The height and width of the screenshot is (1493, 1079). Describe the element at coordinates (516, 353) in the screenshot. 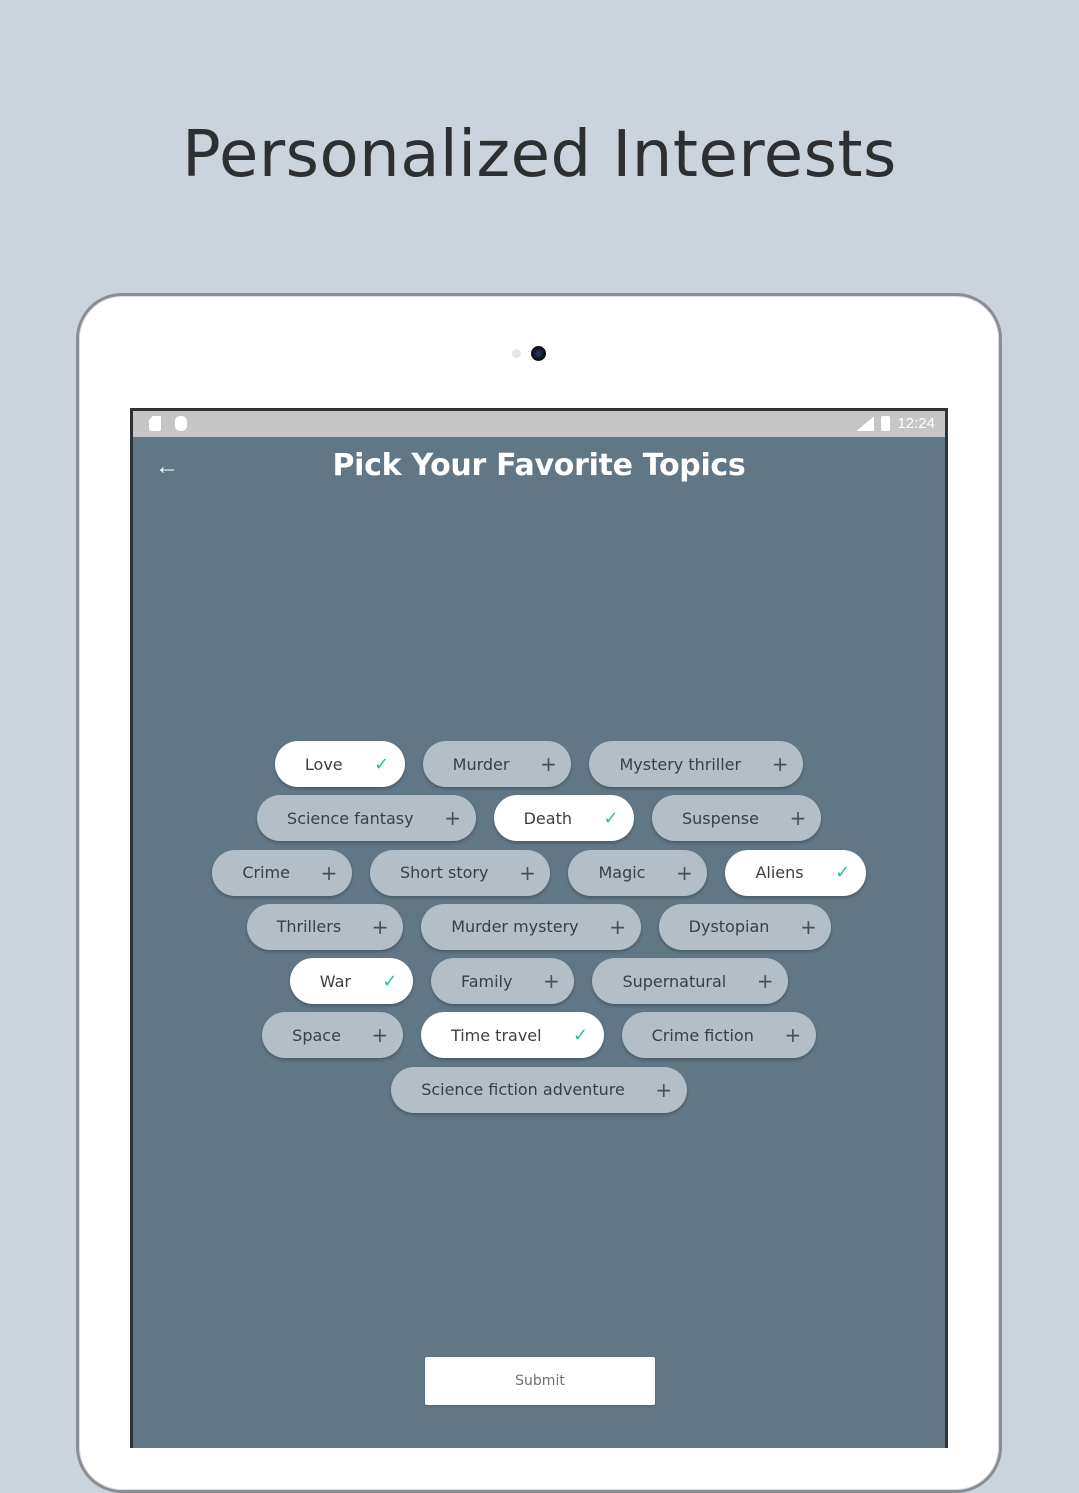

I see `light-sensor` at that location.